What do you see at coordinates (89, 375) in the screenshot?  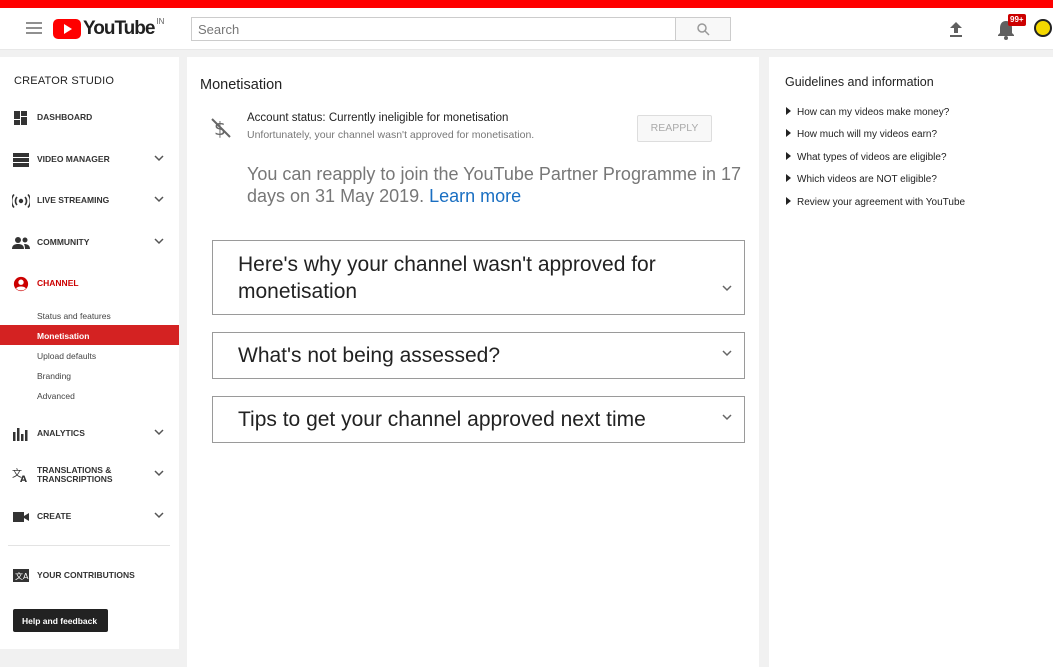 I see `subitem-branding: Branding` at bounding box center [89, 375].